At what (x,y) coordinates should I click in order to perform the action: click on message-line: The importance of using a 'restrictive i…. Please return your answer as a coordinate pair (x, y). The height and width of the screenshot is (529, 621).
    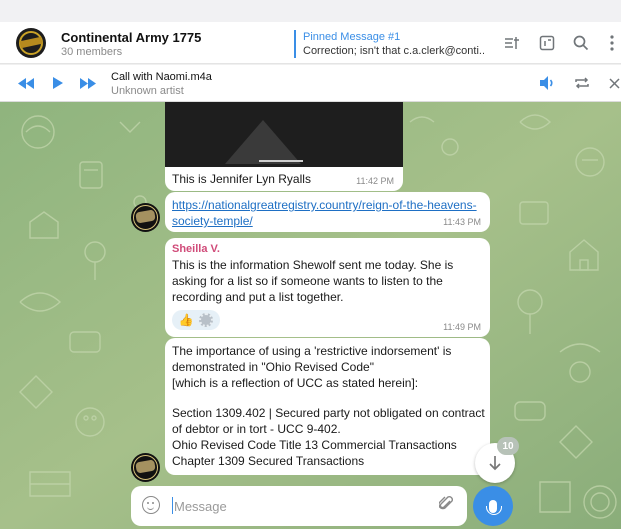
    Looking at the image, I should click on (312, 359).